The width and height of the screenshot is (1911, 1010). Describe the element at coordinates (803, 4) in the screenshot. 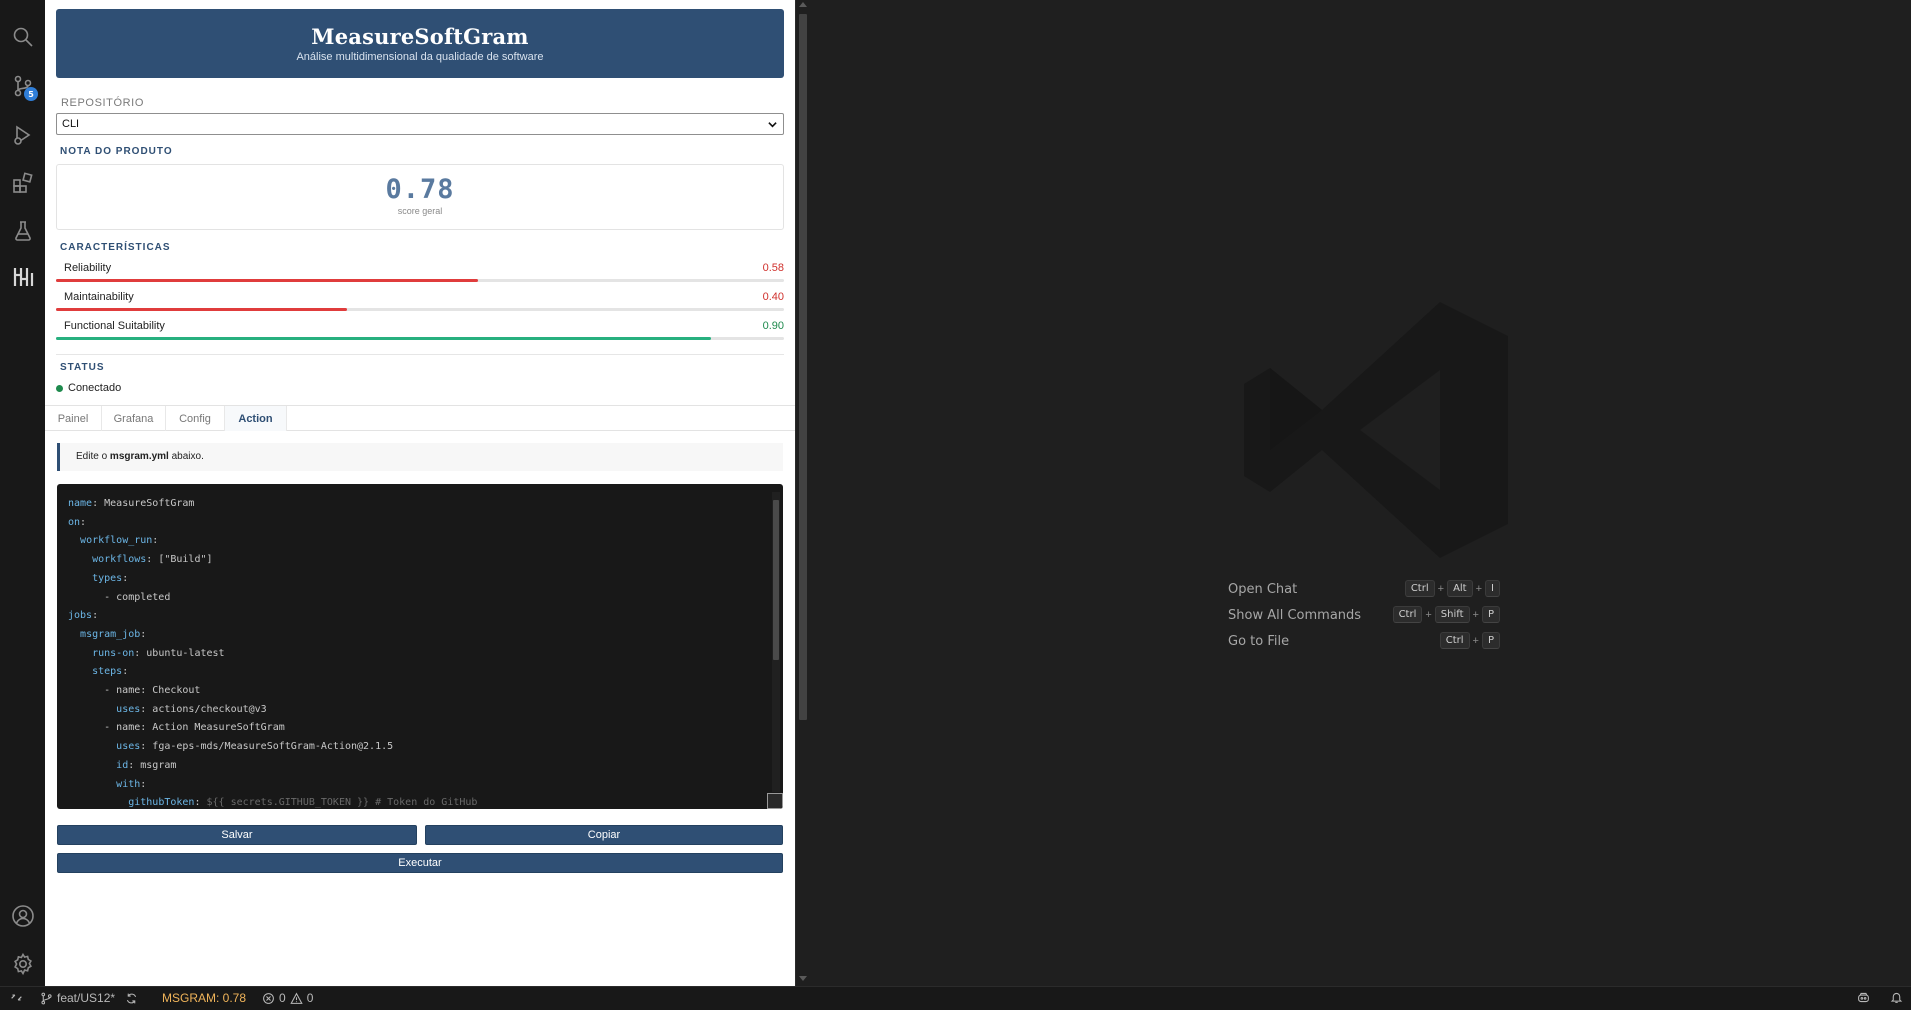

I see `scroll-up-icon` at that location.